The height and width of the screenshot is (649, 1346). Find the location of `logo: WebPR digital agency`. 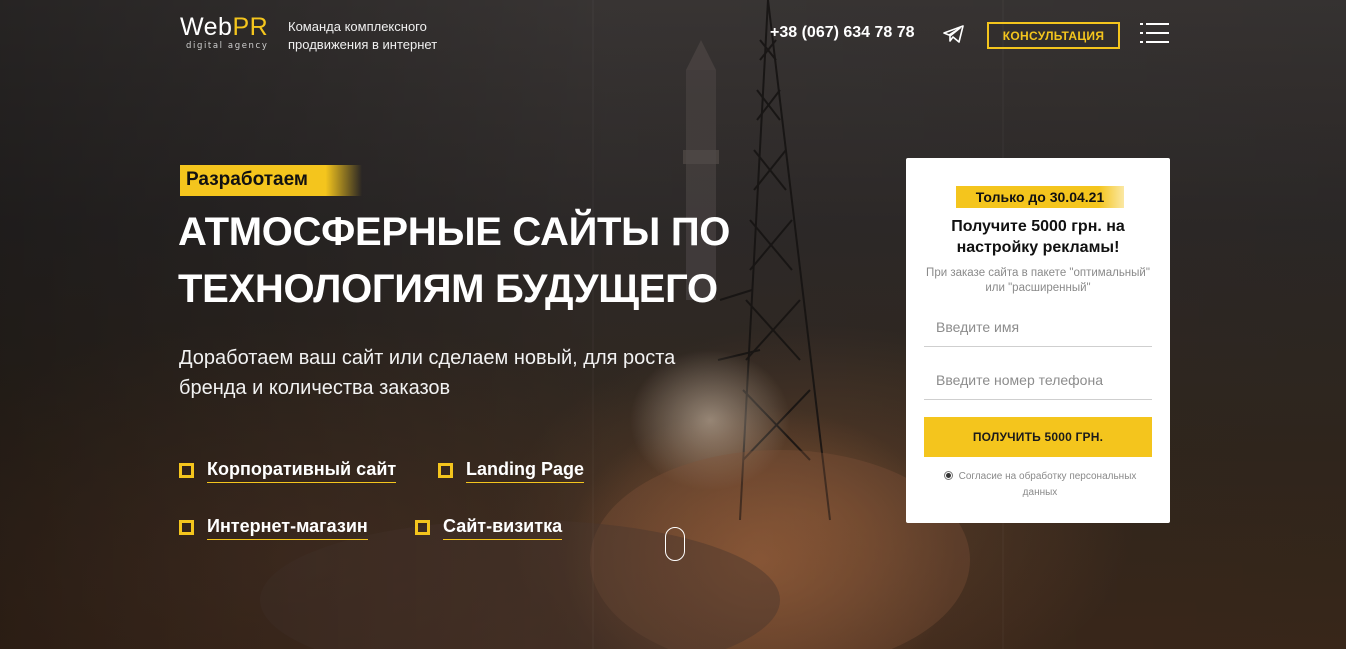

logo: WebPR digital agency is located at coordinates (225, 32).